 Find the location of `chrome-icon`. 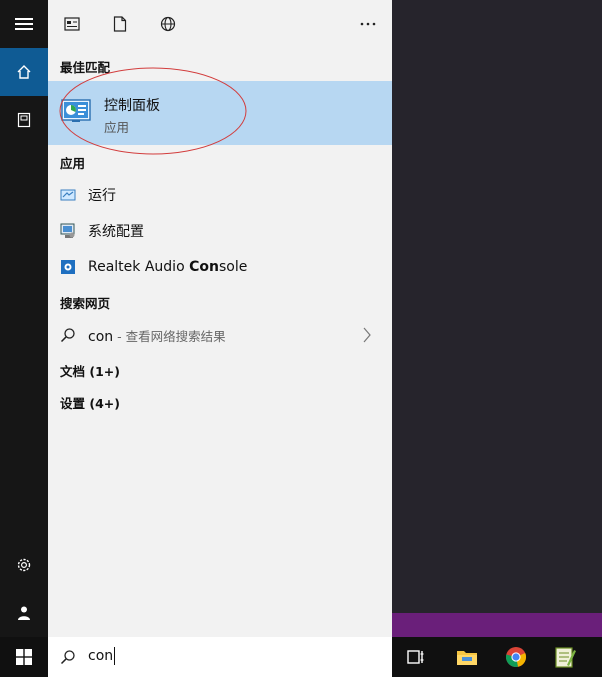

chrome-icon is located at coordinates (516, 657).